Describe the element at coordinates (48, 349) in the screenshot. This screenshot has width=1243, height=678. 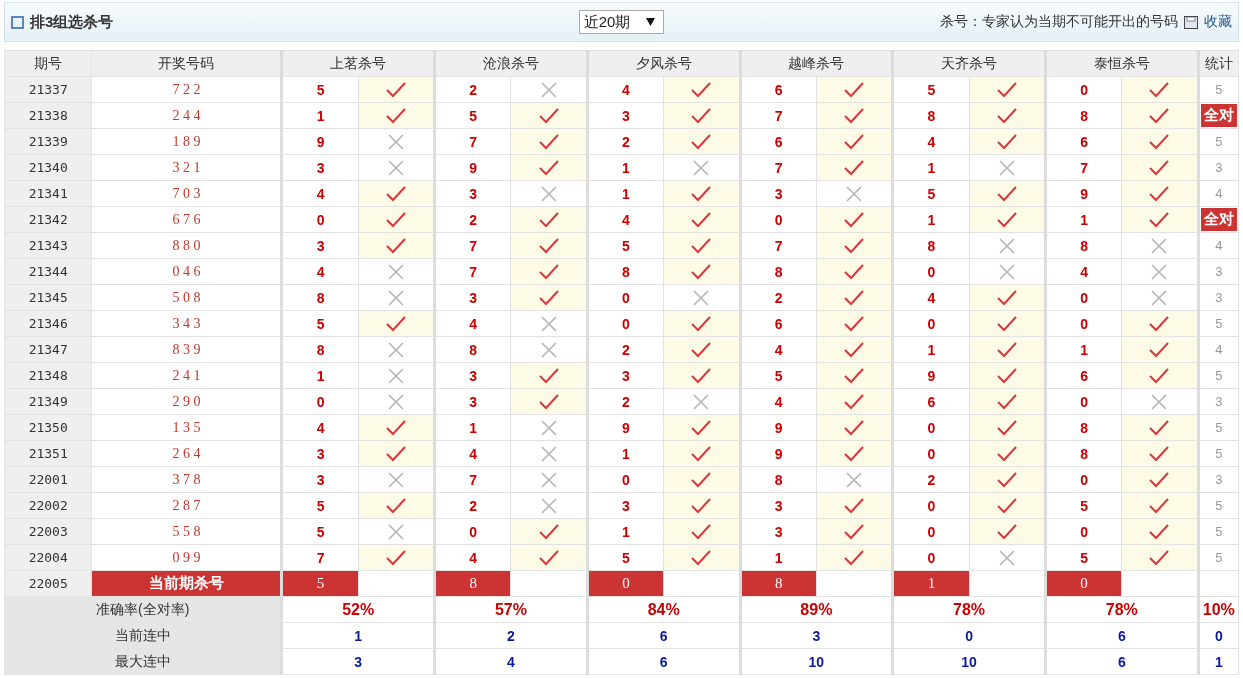
I see `period-cell: 21347` at that location.